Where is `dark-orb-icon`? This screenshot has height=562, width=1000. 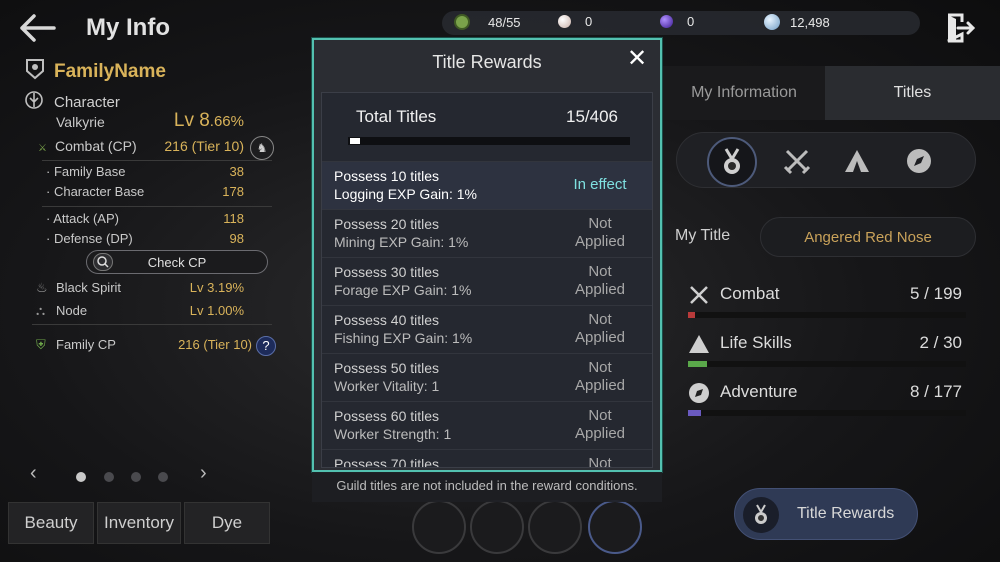
dark-orb-icon is located at coordinates (666, 21).